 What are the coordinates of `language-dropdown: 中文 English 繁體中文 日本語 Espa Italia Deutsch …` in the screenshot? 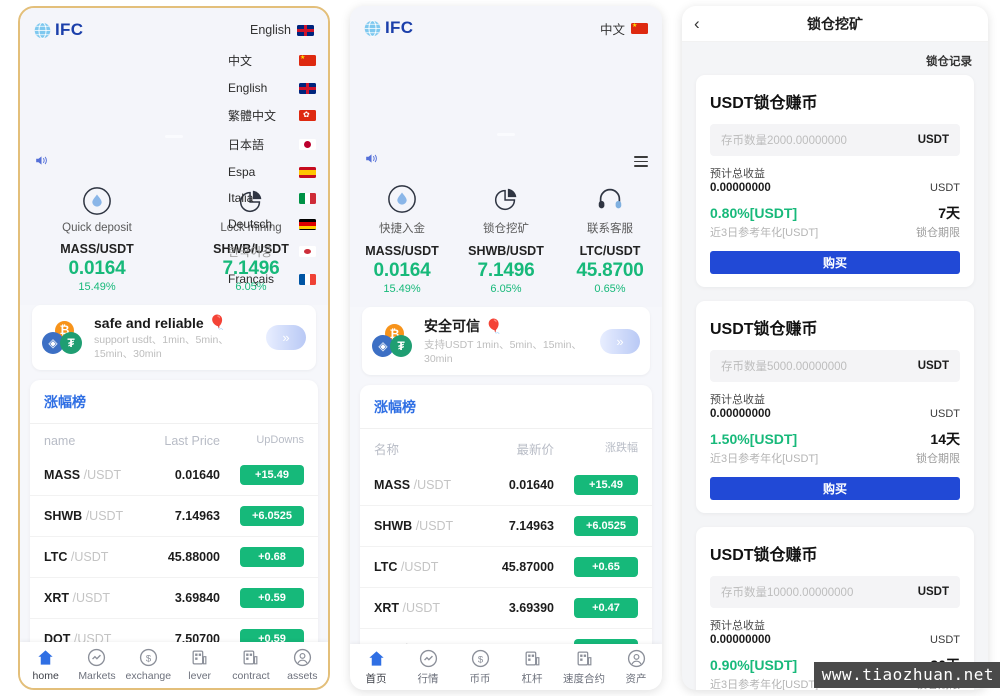 It's located at (276, 169).